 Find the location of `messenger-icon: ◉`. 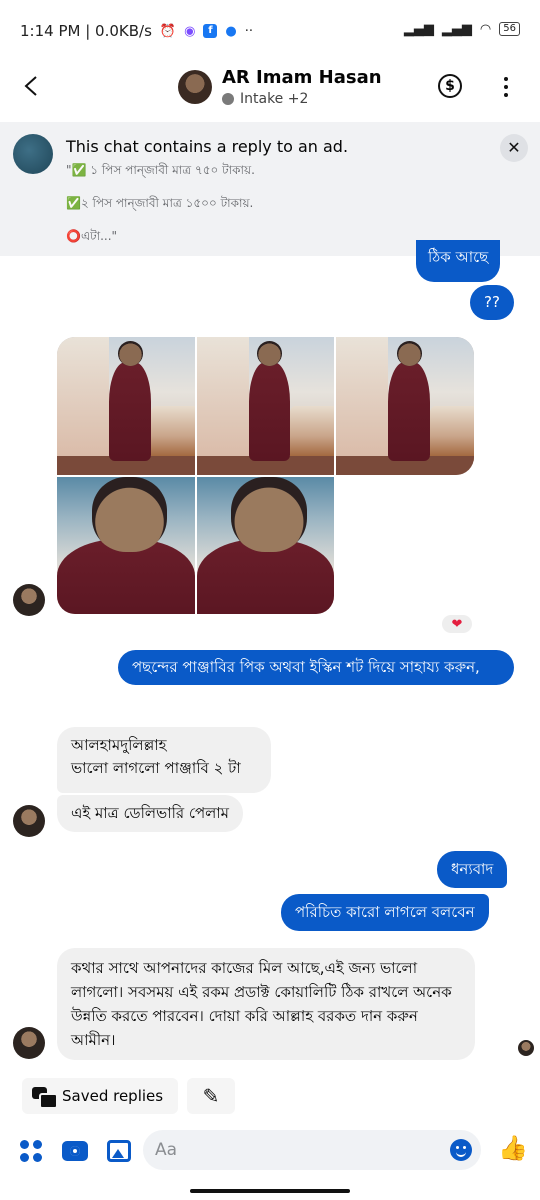

messenger-icon: ◉ is located at coordinates (190, 31).